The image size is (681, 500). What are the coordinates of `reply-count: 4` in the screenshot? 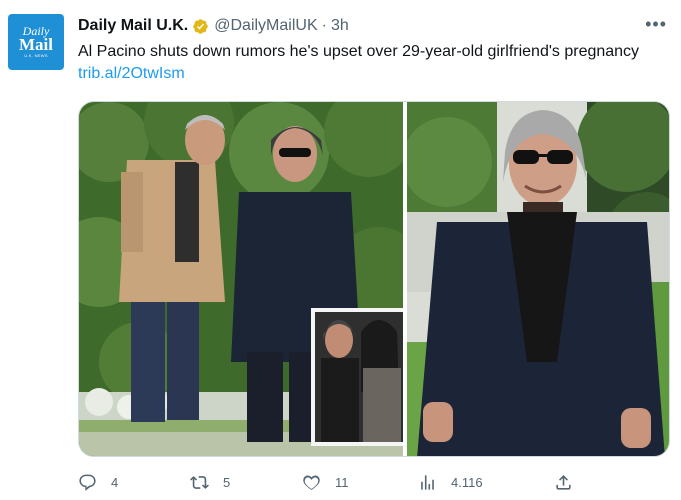 It's located at (115, 482).